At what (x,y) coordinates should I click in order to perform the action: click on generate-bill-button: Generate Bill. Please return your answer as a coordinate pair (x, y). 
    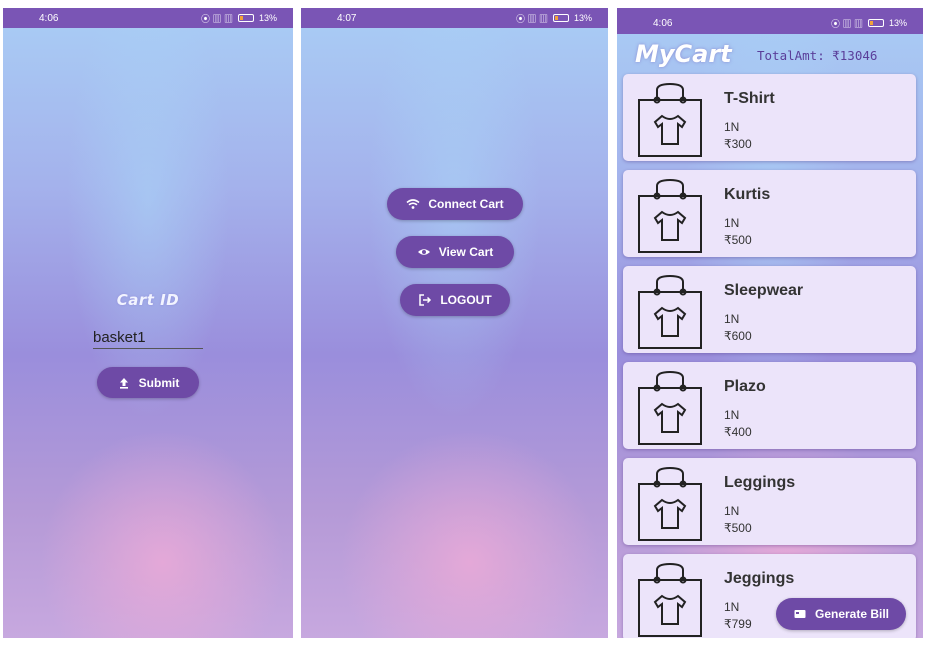
    Looking at the image, I should click on (841, 614).